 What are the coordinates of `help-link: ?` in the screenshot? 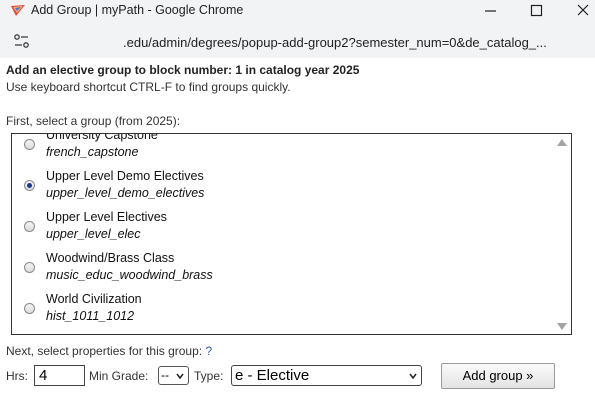 It's located at (208, 351).